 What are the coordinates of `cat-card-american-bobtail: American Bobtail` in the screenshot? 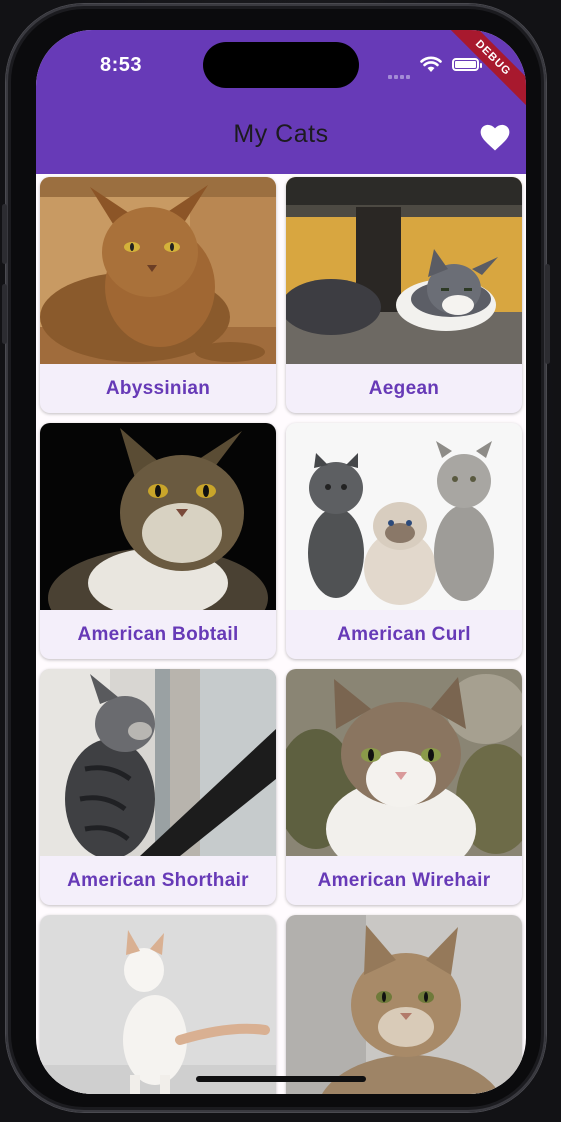 It's located at (158, 541).